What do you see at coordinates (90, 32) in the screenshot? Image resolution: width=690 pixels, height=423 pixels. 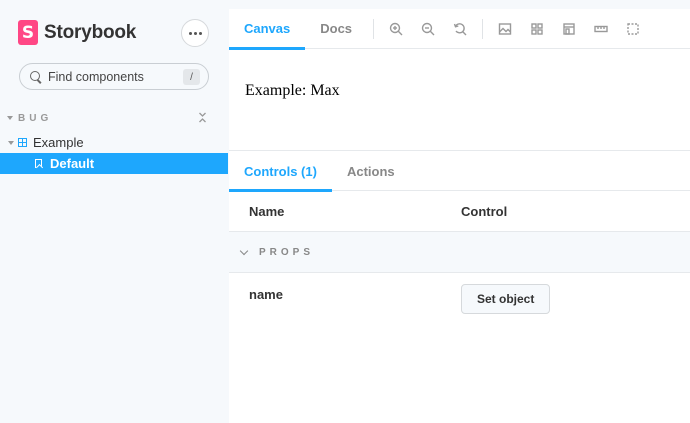 I see `brand-name: Storybook` at bounding box center [90, 32].